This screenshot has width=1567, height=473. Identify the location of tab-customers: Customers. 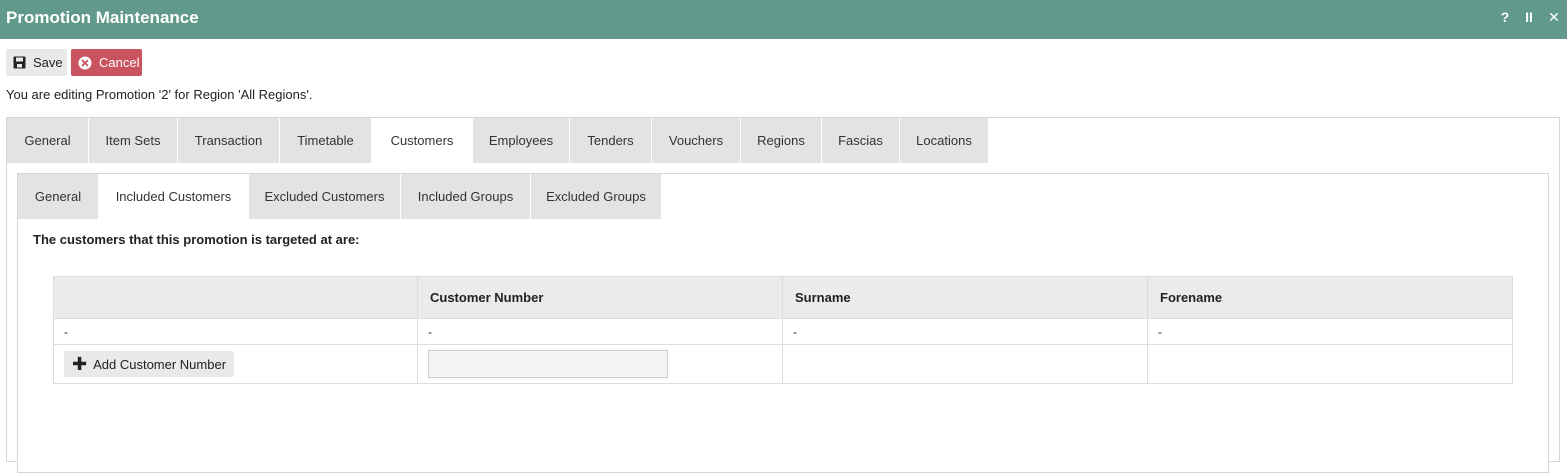
(422, 140).